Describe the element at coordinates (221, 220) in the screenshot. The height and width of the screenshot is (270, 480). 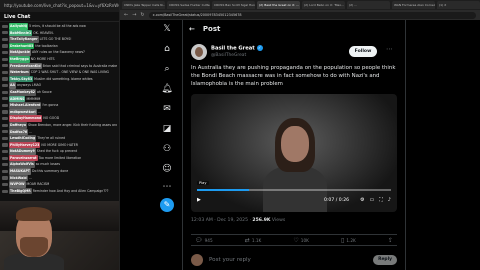
I see `post-timestamp: 12:03 AM · Dec 19, 2025 ·` at that location.